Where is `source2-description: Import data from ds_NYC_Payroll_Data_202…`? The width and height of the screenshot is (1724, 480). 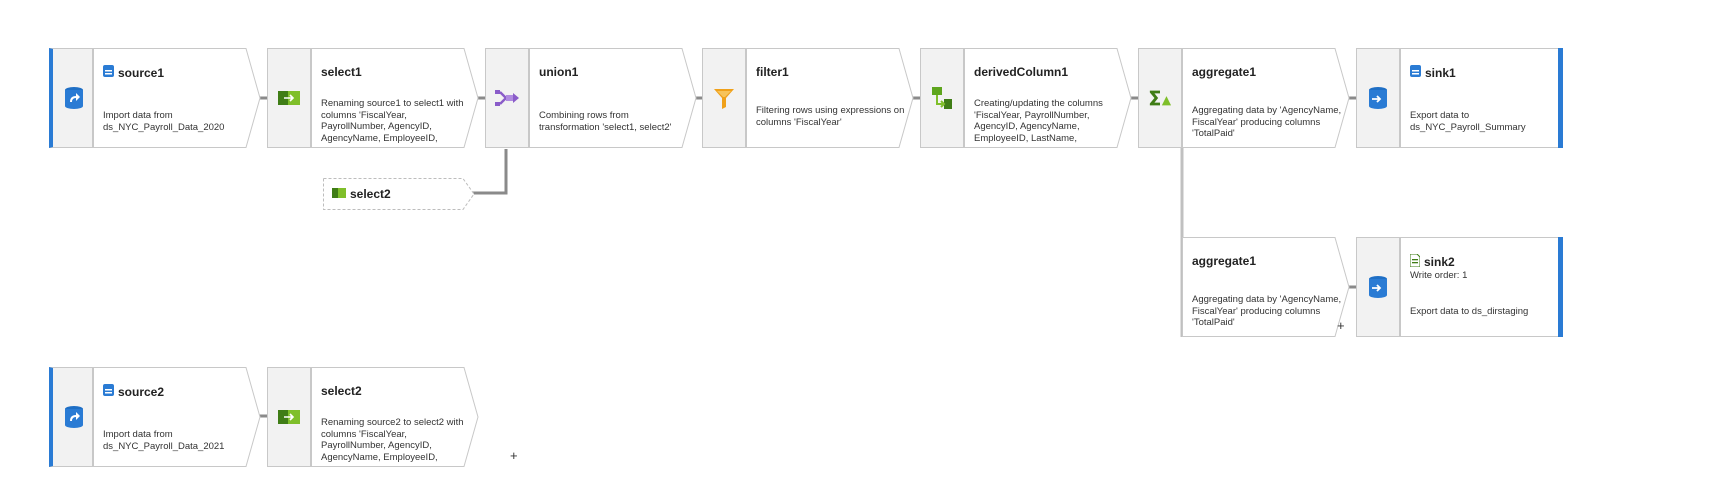
source2-description: Import data from ds_NYC_Payroll_Data_202… is located at coordinates (164, 440).